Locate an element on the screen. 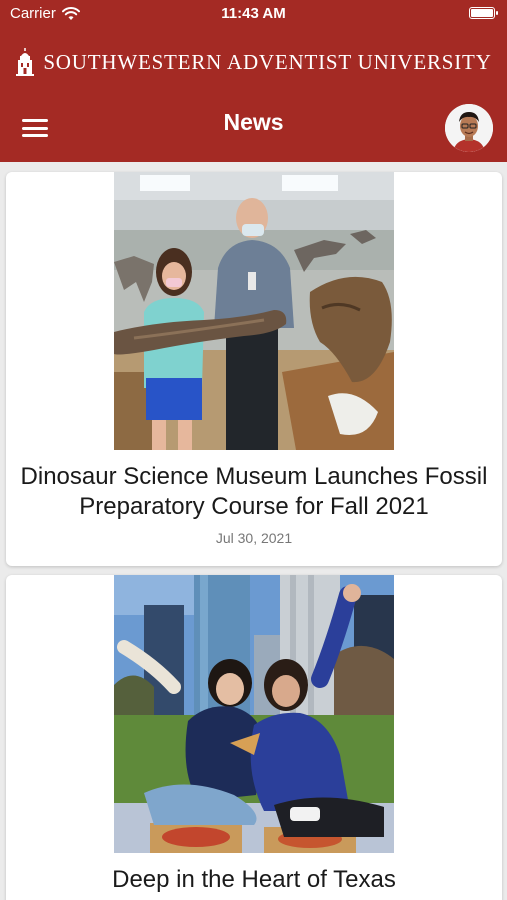 The height and width of the screenshot is (900, 507). status-time: 11:43 AM is located at coordinates (253, 13).